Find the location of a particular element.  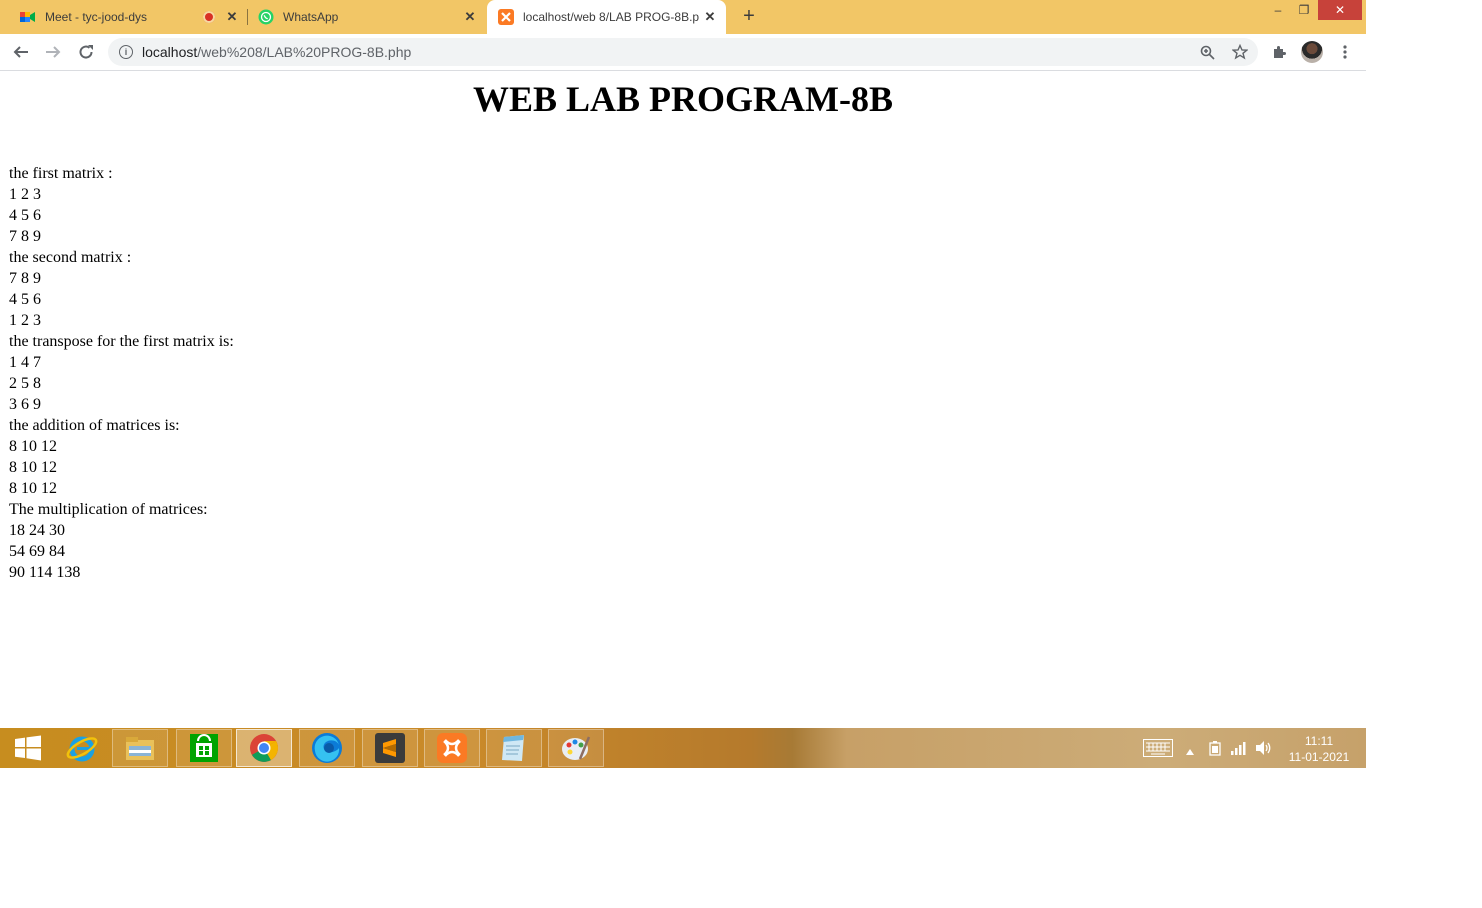

clock-time: 11:11 is located at coordinates (1319, 741).